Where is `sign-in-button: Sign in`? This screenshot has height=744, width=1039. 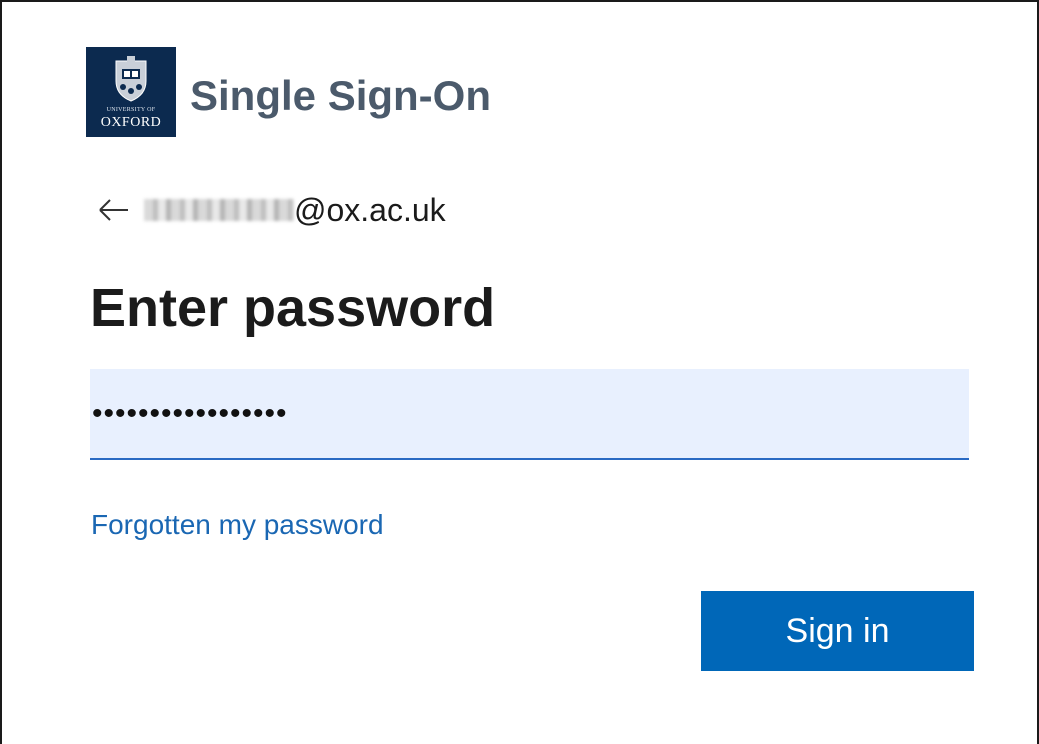
sign-in-button: Sign in is located at coordinates (837, 631).